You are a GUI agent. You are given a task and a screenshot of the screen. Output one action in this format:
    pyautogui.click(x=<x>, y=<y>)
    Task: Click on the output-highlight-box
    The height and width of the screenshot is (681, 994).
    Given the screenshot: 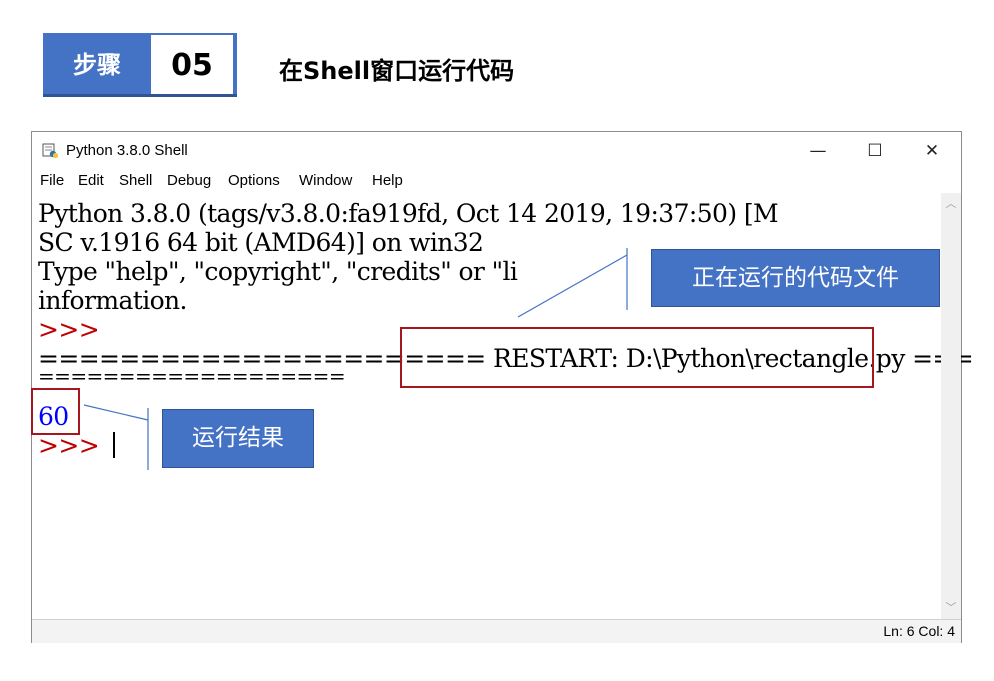 What is the action you would take?
    pyautogui.click(x=55, y=411)
    